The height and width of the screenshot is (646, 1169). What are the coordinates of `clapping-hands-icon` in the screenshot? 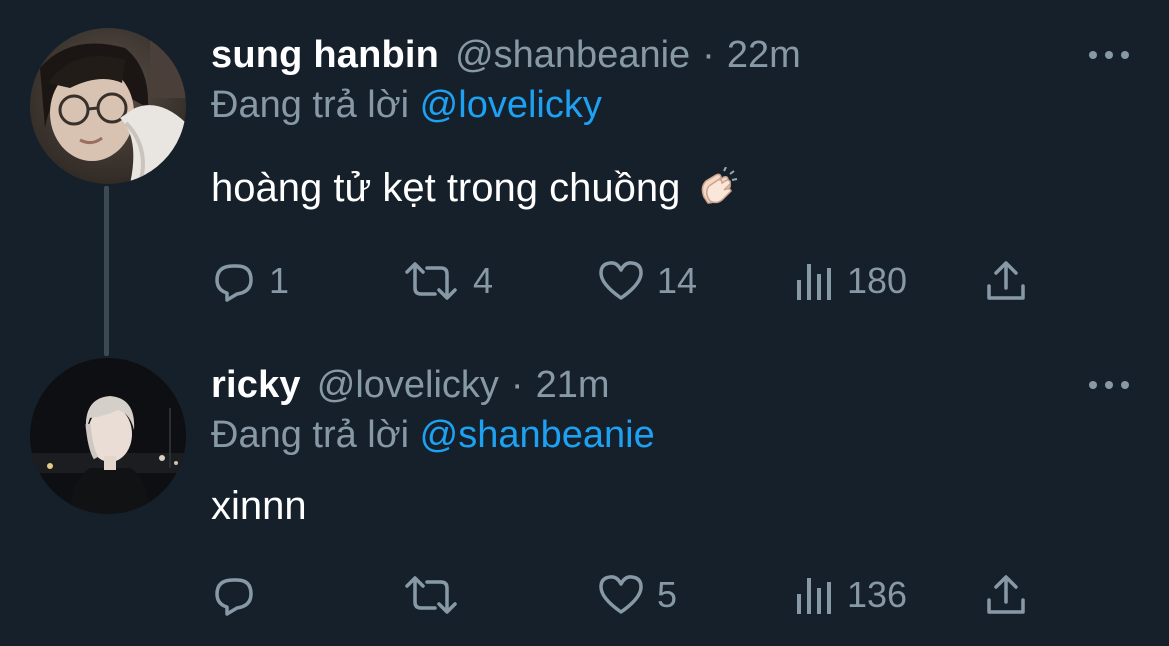 It's located at (716, 188).